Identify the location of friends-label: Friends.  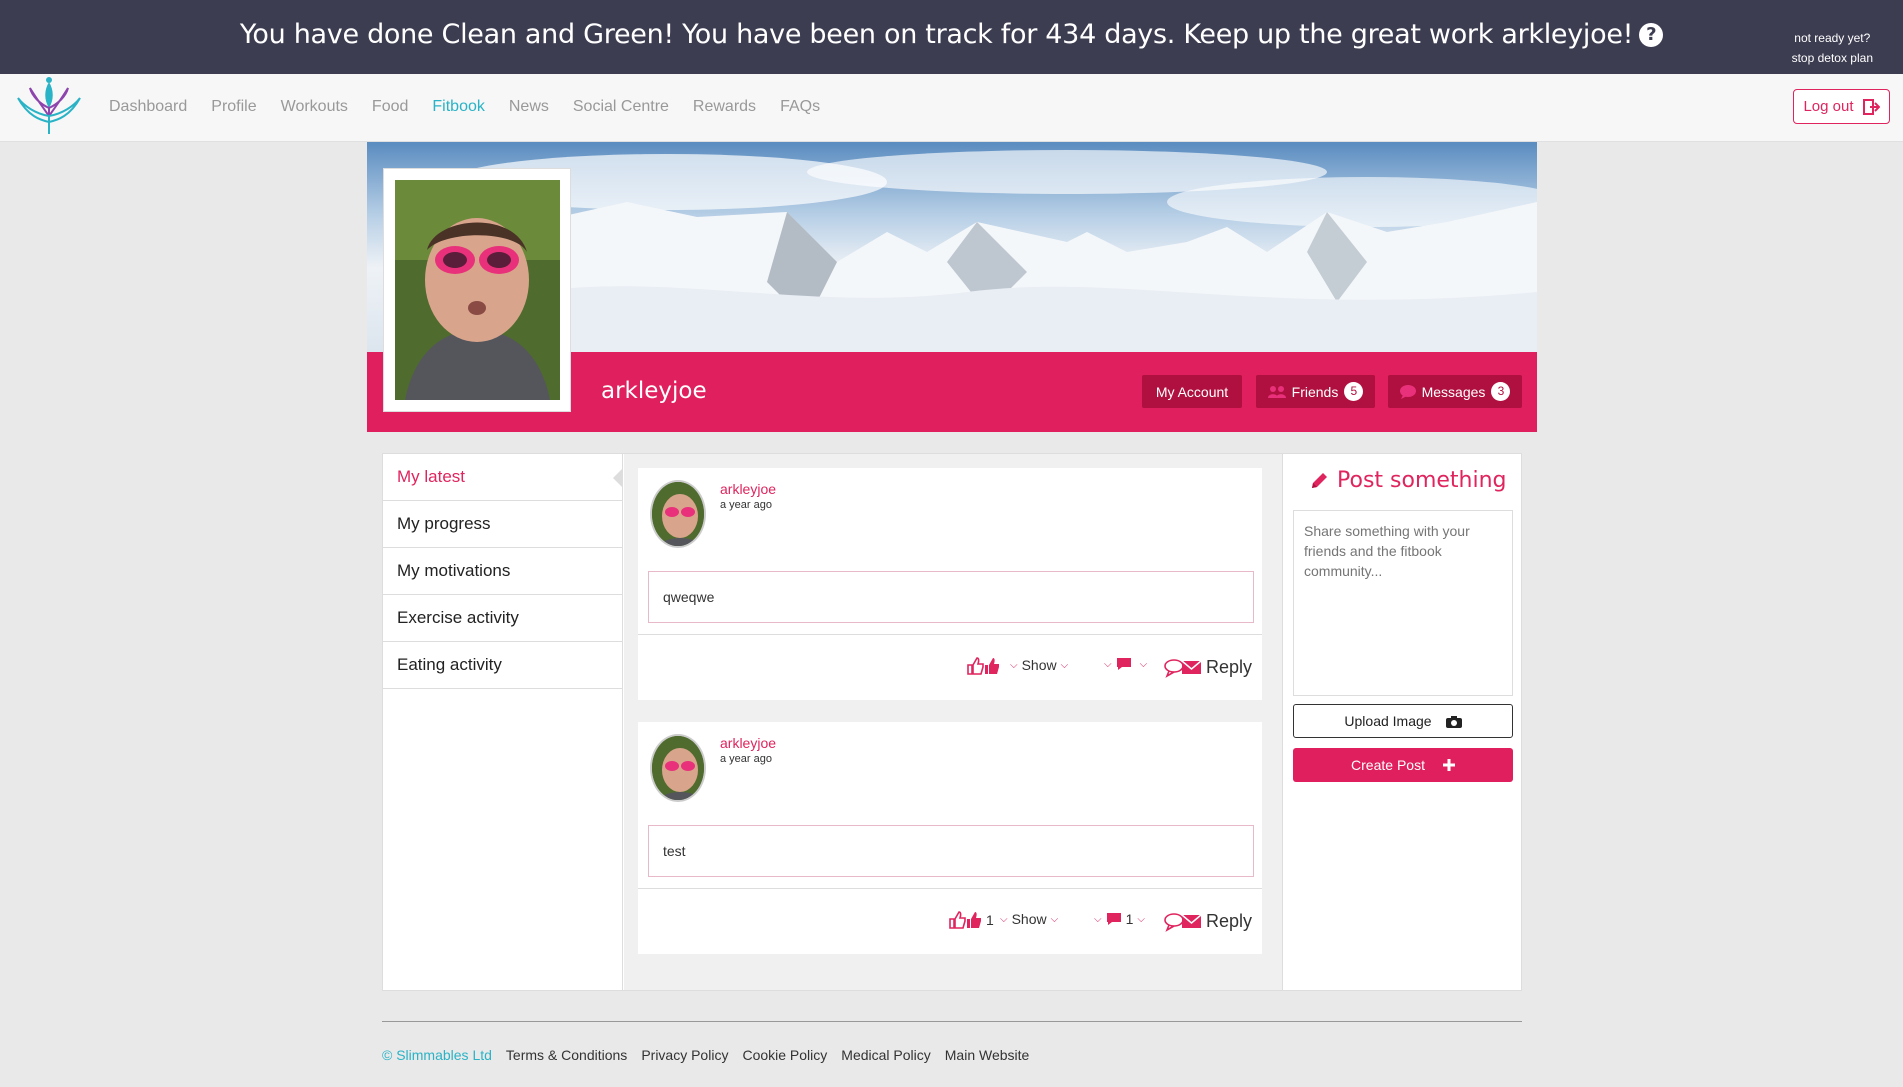
(1315, 391).